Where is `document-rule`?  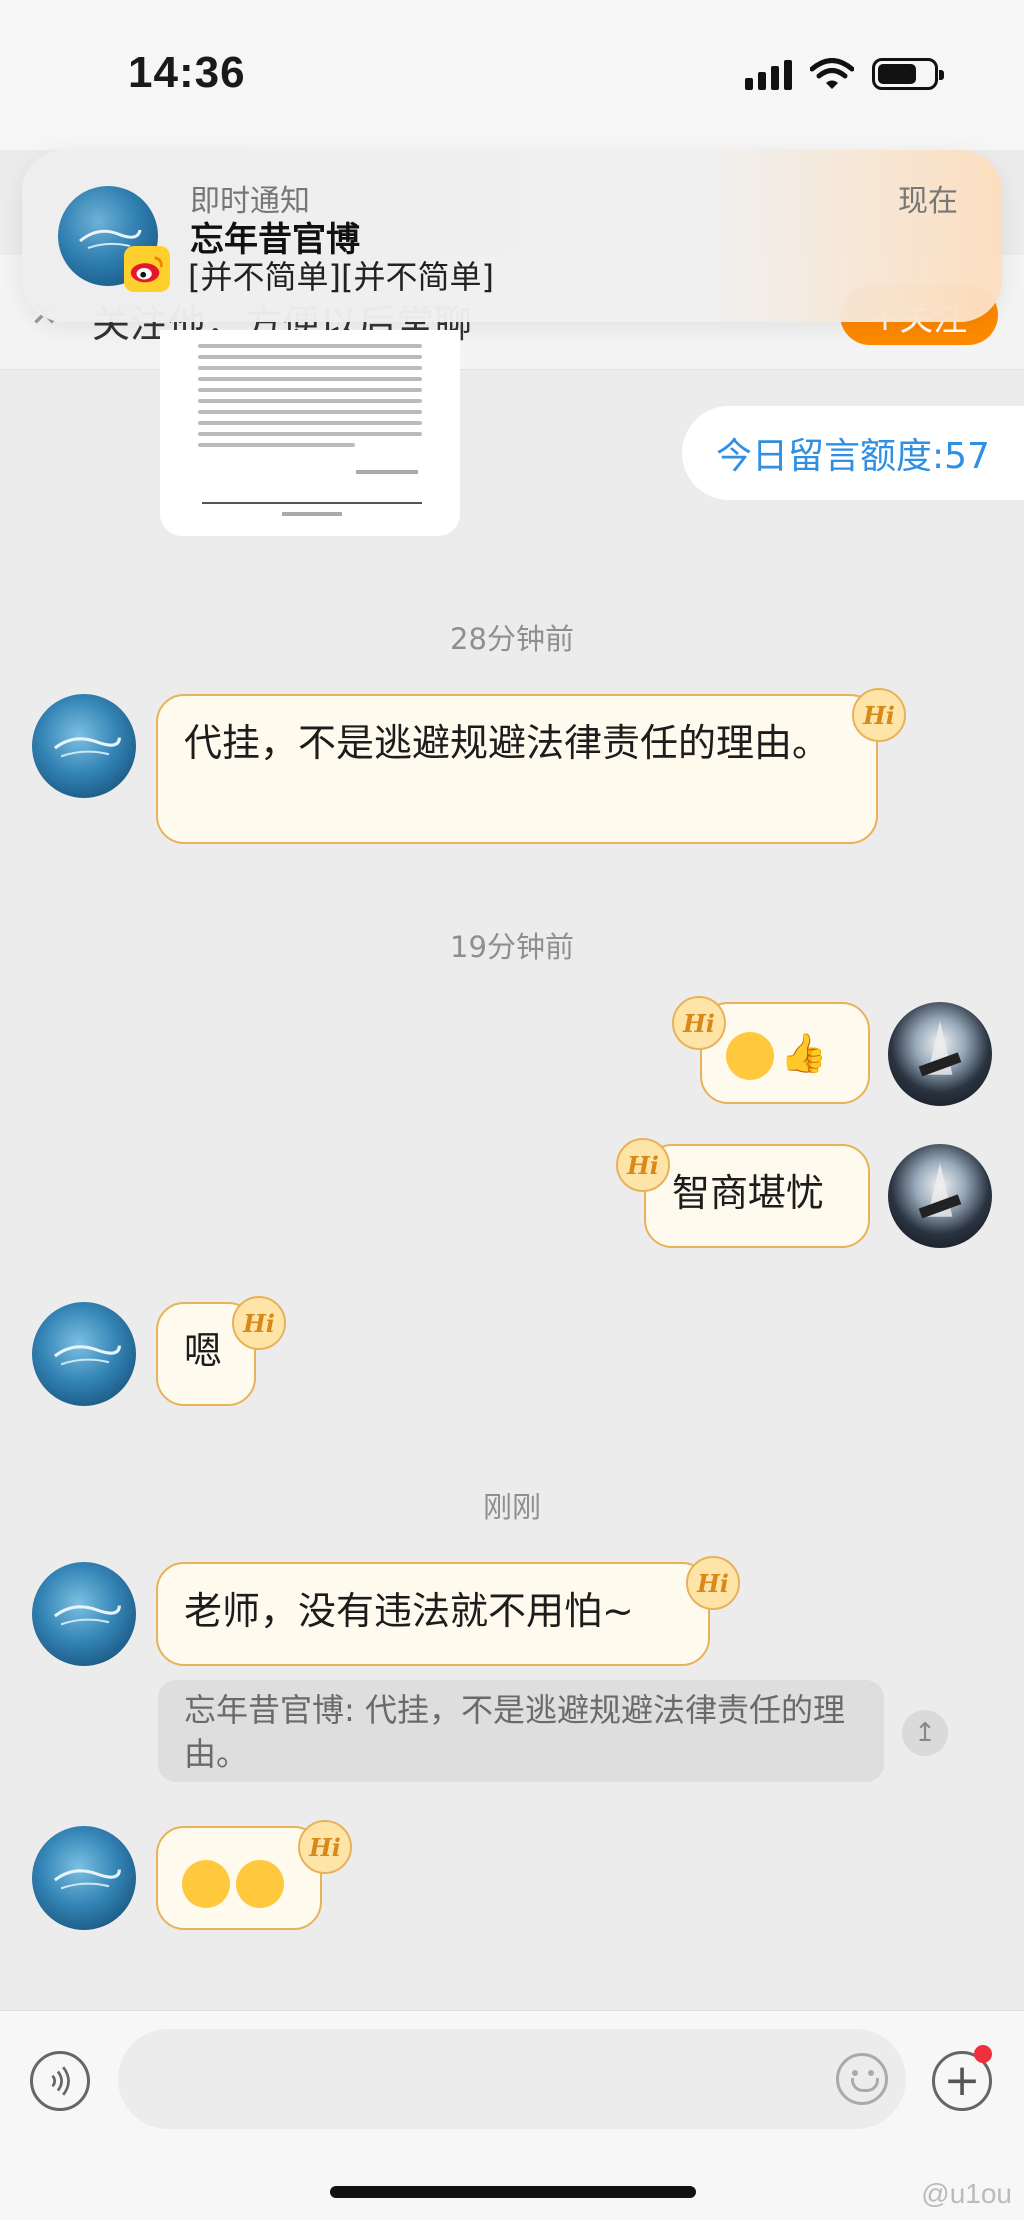
document-rule is located at coordinates (312, 503).